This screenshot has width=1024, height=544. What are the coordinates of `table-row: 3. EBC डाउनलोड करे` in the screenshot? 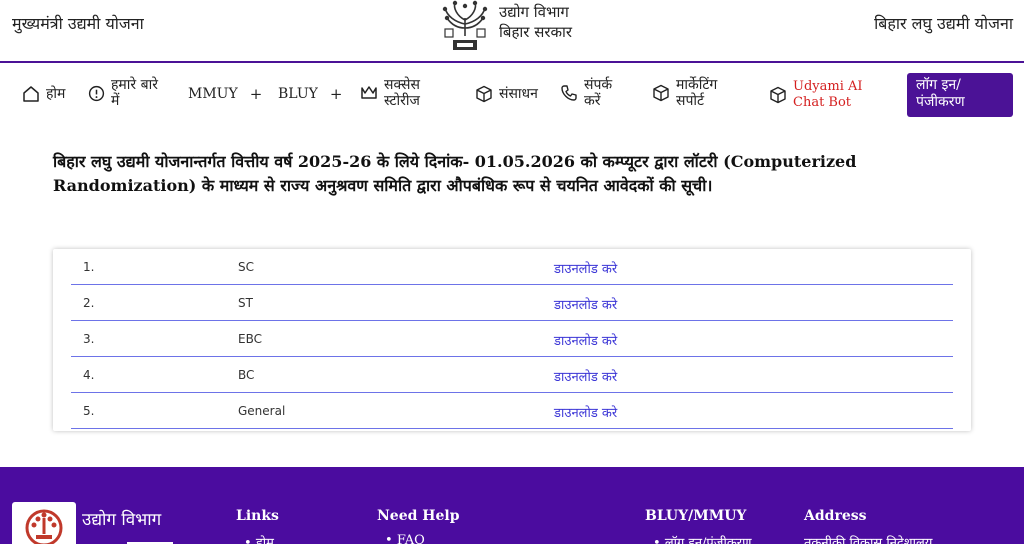 It's located at (512, 339).